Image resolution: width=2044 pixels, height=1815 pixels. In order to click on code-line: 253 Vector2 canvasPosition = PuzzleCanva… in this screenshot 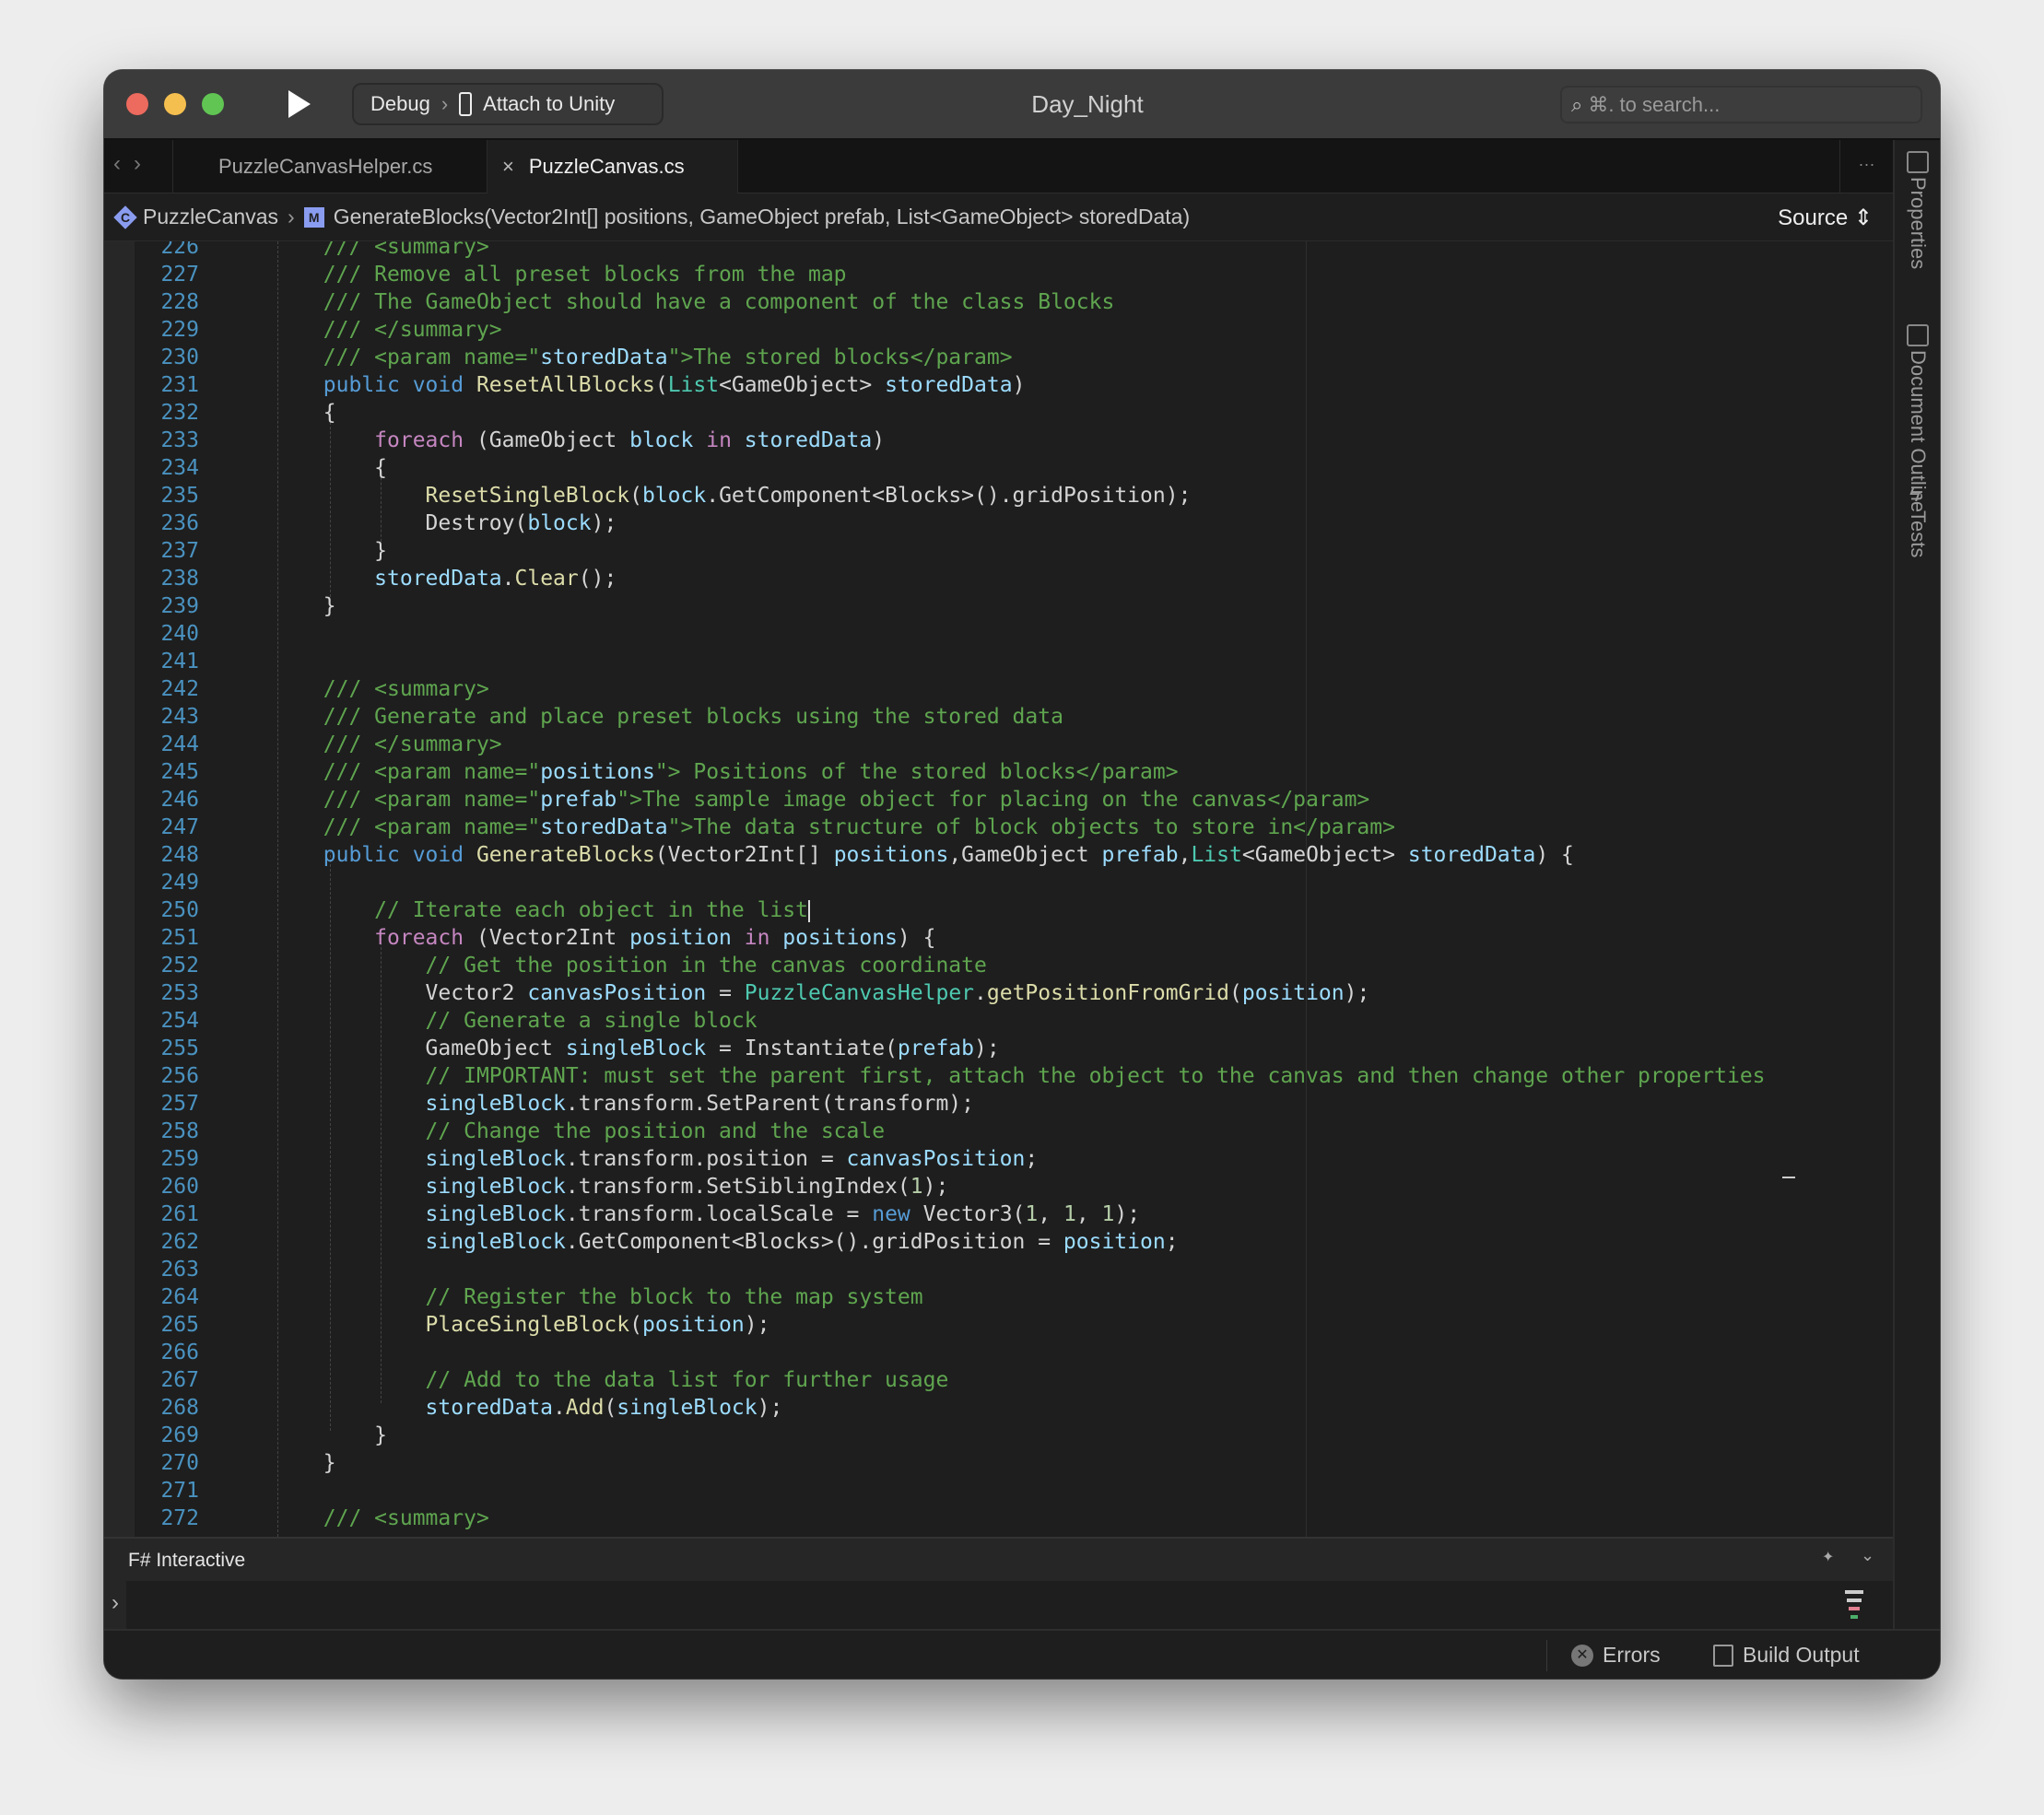, I will do `click(998, 993)`.